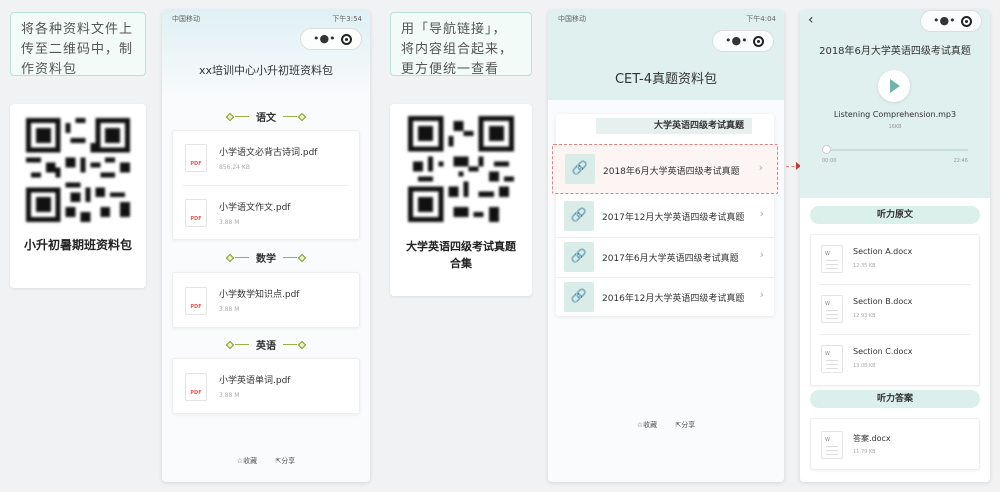 The image size is (1000, 492). I want to click on section-header-transcript: 听力原文, so click(895, 215).